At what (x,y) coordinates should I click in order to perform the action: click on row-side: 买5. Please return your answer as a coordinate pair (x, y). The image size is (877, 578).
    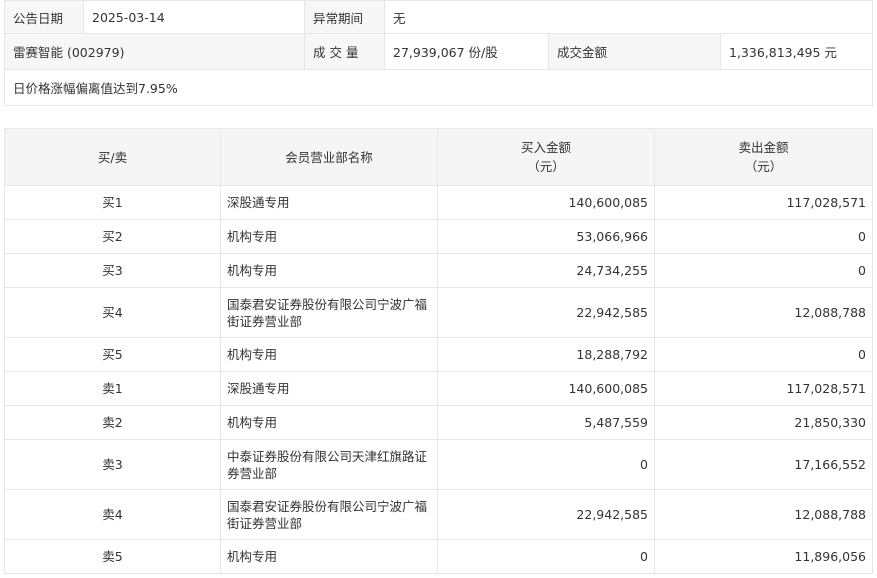
    Looking at the image, I should click on (112, 354).